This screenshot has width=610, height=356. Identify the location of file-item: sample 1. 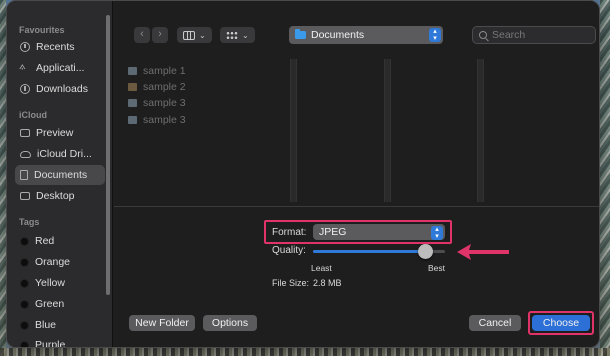
(157, 71).